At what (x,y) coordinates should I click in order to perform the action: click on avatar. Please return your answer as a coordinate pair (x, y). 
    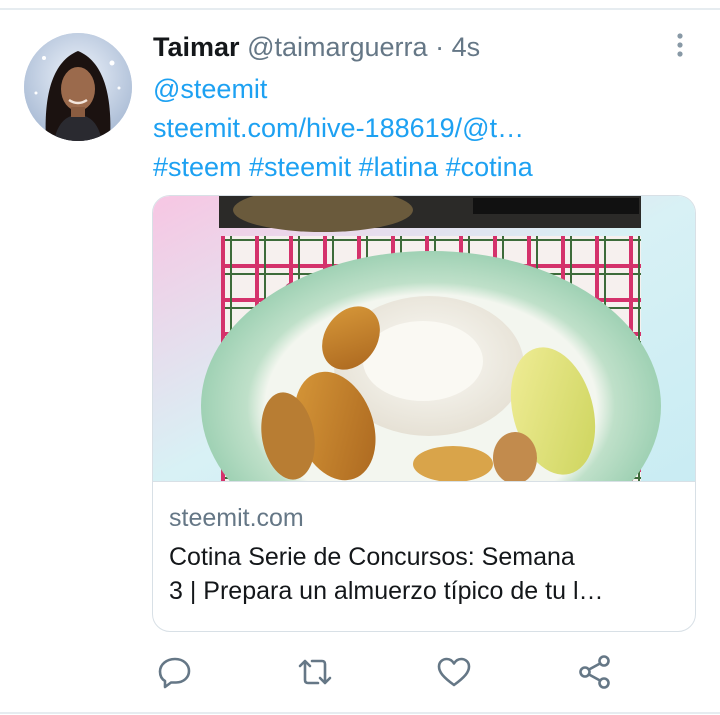
    Looking at the image, I should click on (78, 87).